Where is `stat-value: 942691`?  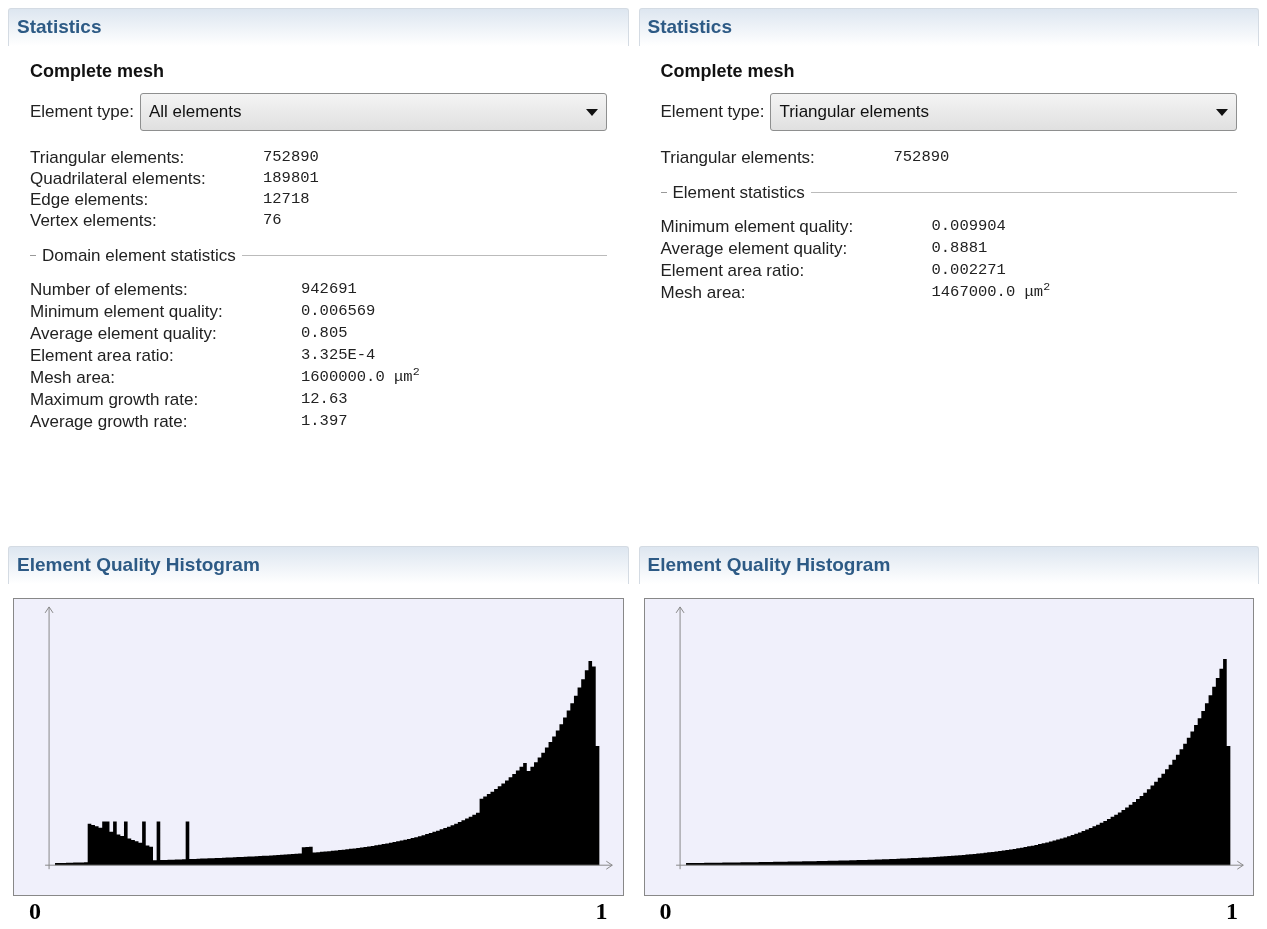 stat-value: 942691 is located at coordinates (329, 289).